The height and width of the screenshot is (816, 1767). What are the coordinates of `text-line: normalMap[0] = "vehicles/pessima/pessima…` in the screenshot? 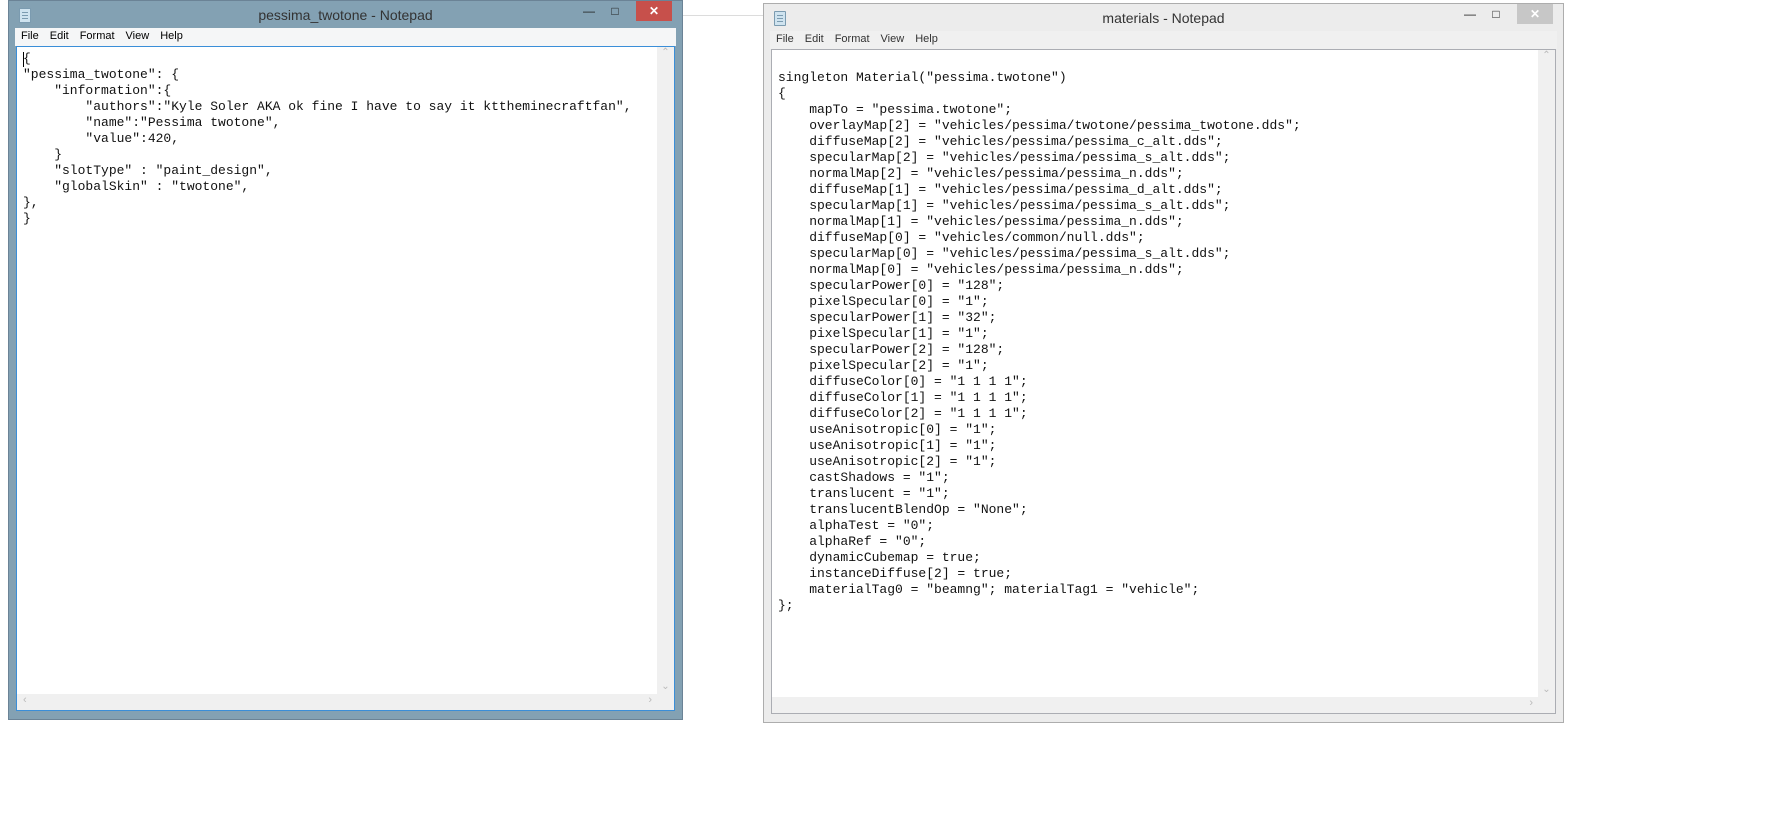 It's located at (981, 269).